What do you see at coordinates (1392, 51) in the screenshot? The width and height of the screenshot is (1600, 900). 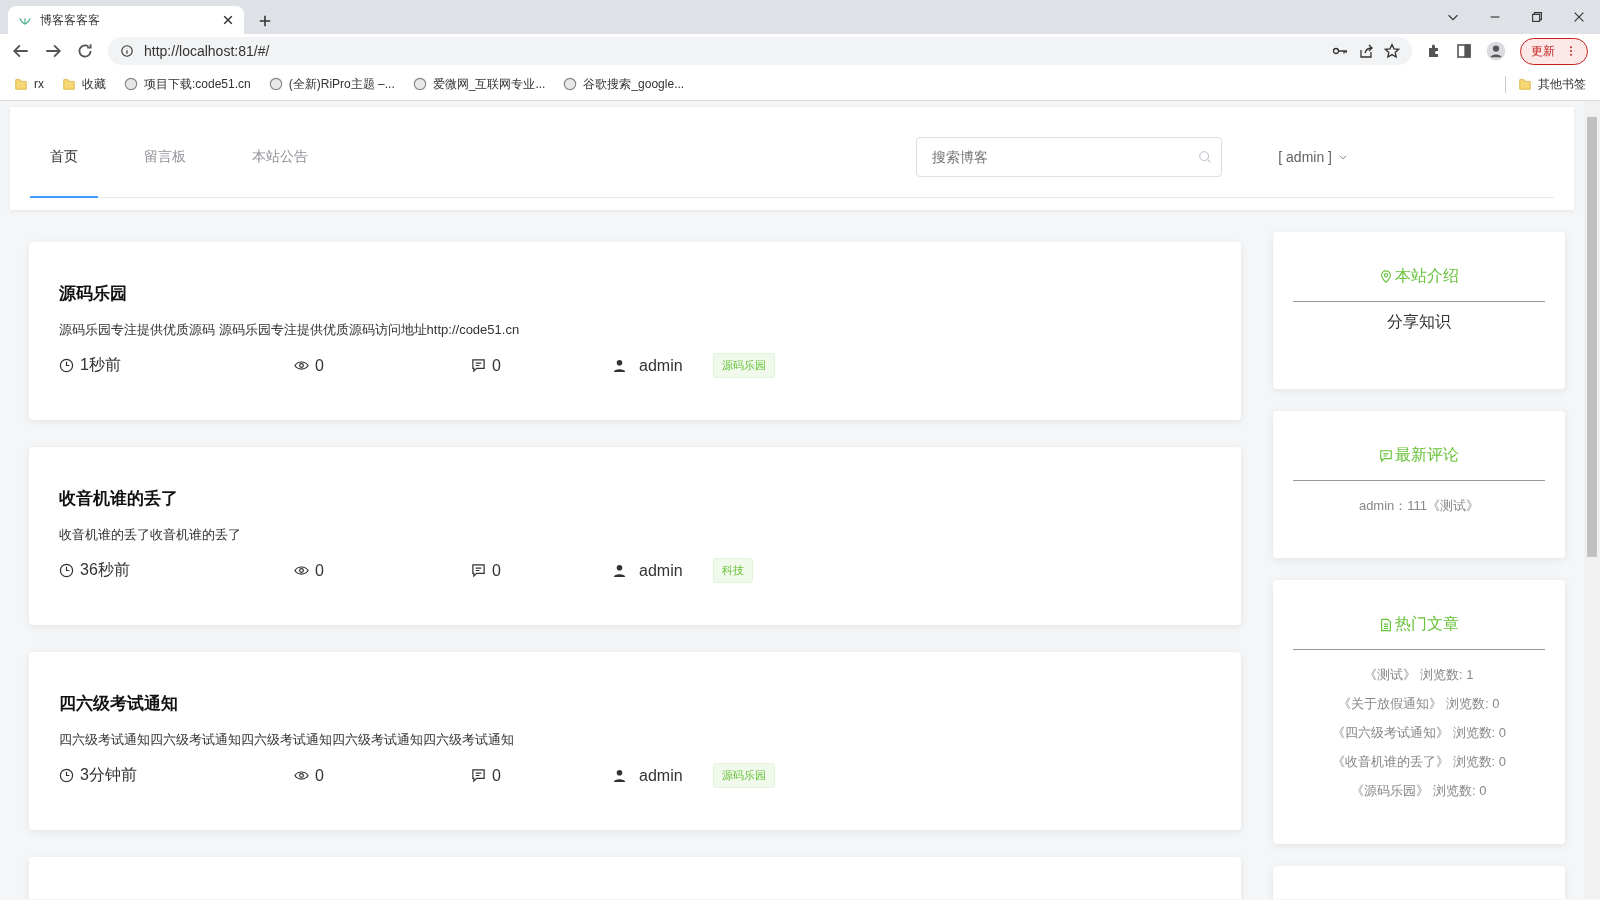 I see `star-icon` at bounding box center [1392, 51].